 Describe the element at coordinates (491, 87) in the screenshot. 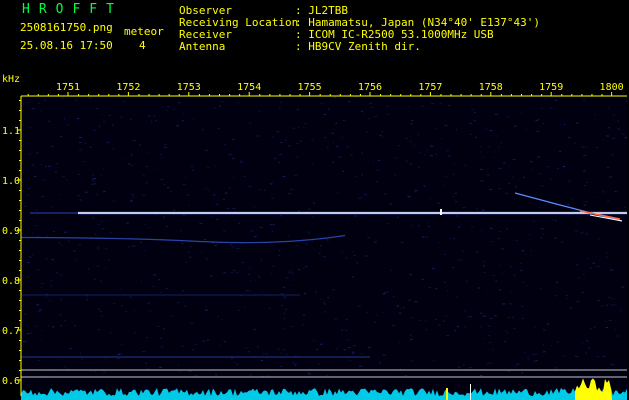

I see `x-tick-label: 1758` at that location.